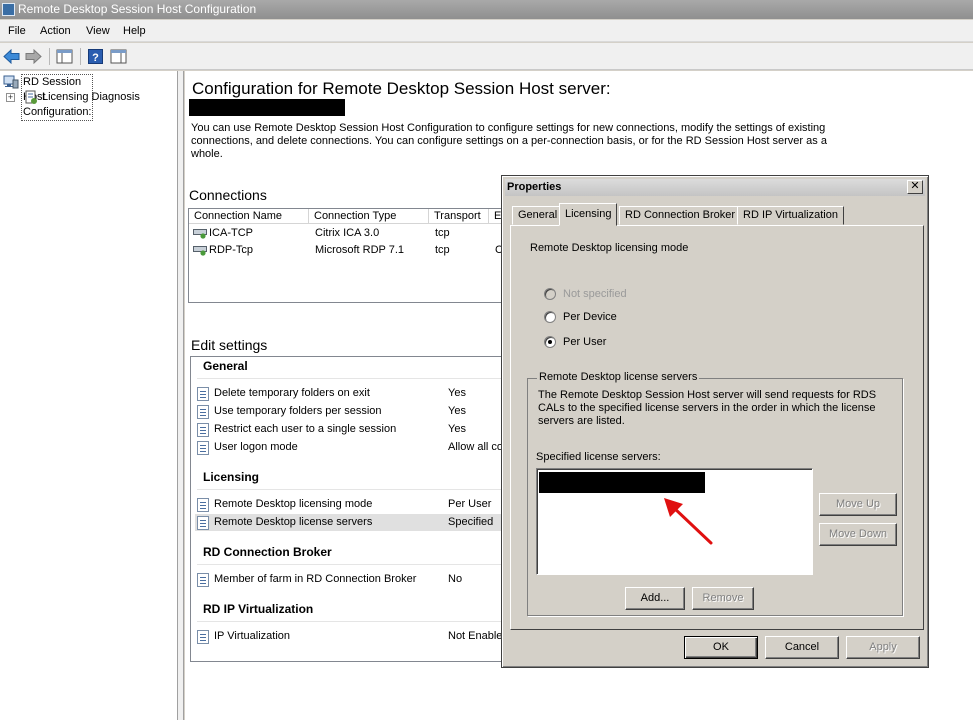 The width and height of the screenshot is (973, 720). Describe the element at coordinates (8, 9) in the screenshot. I see `app-icon` at that location.